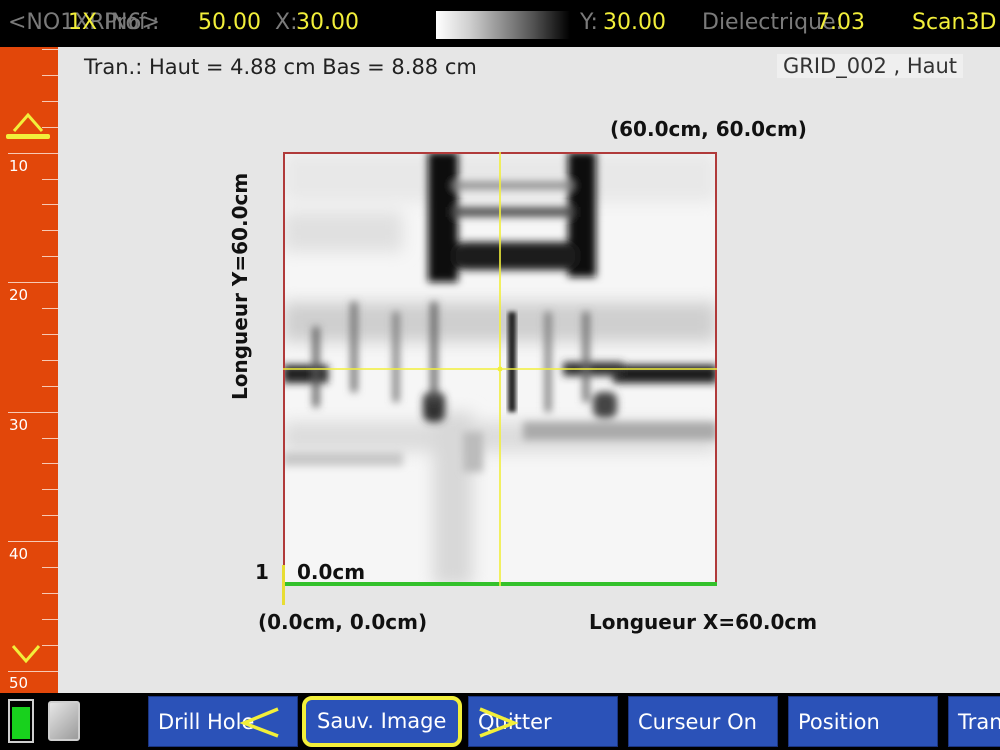  Describe the element at coordinates (331, 572) in the screenshot. I see `start-depth: 0.0cm` at that location.